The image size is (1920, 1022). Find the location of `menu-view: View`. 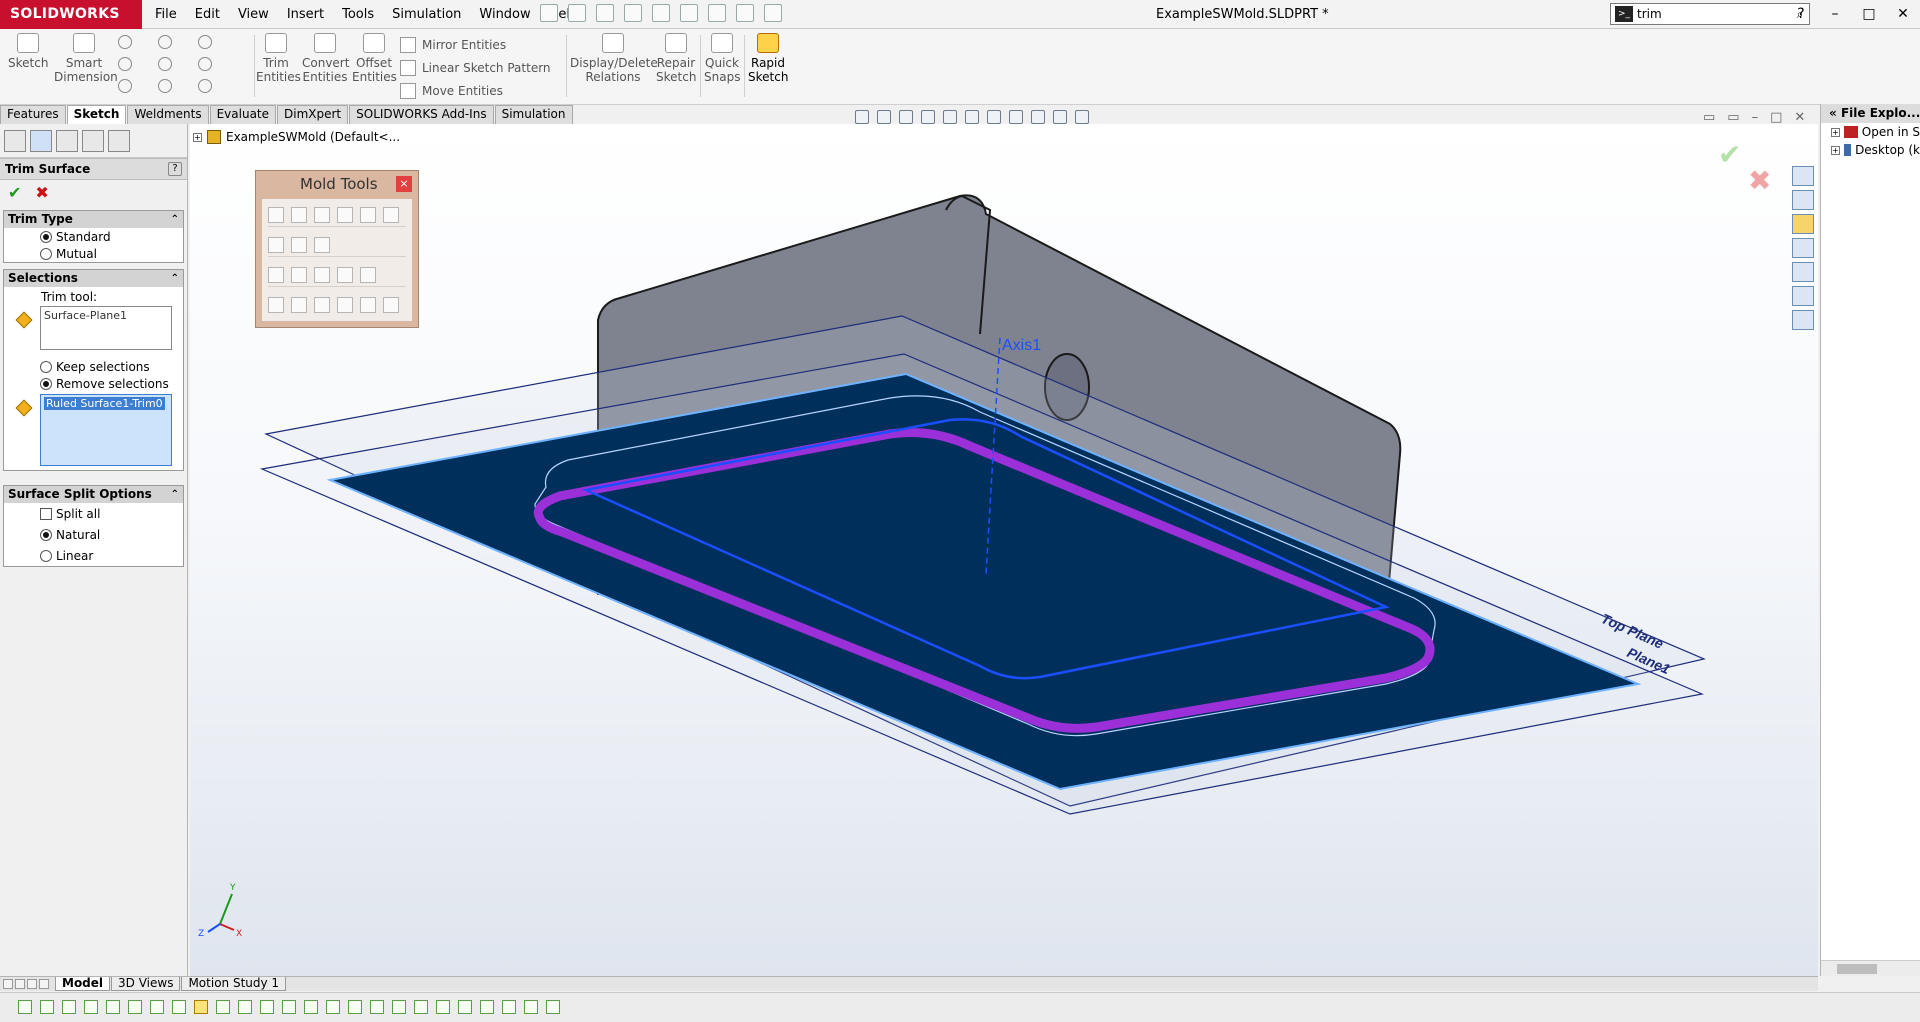

menu-view: View is located at coordinates (253, 14).